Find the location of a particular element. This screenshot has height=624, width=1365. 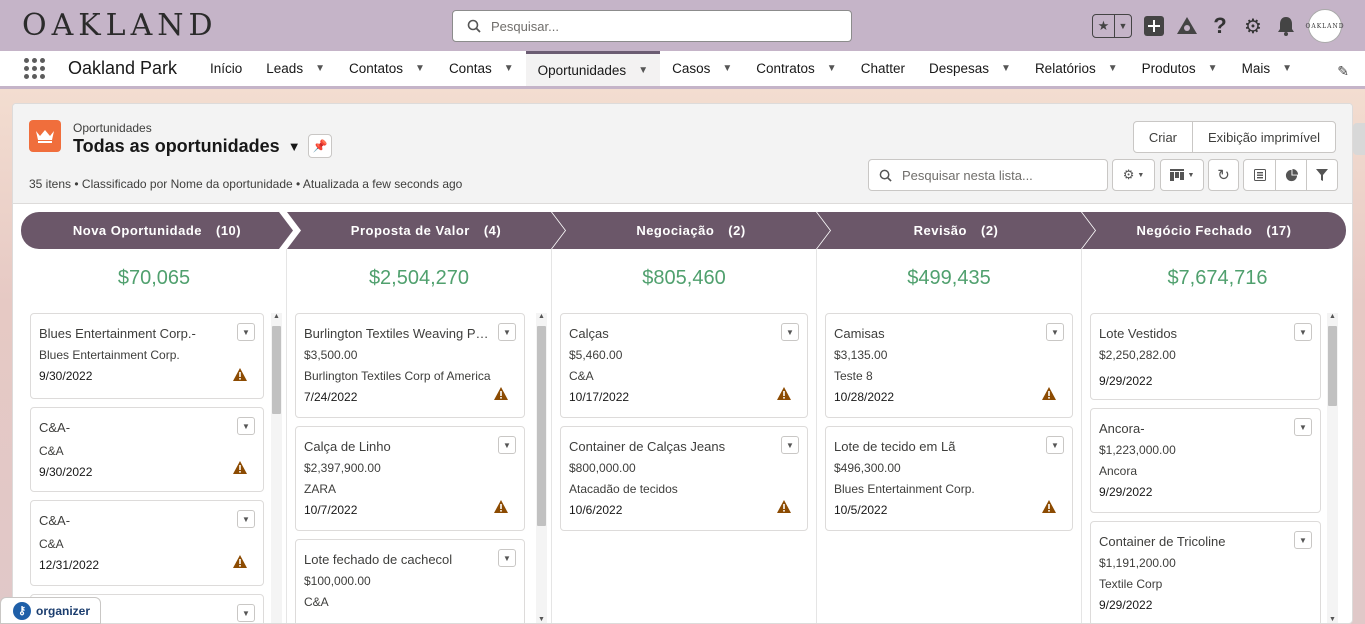

opportunity-card: Calças $5,460.00 C&A 10/17/2022 ▼ is located at coordinates (684, 365).